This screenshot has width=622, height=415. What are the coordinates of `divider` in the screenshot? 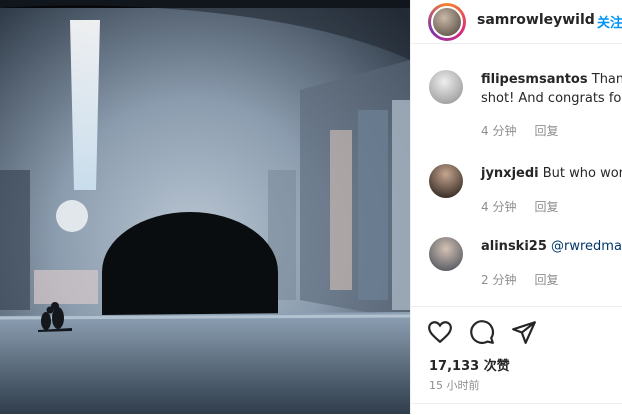 It's located at (516, 403).